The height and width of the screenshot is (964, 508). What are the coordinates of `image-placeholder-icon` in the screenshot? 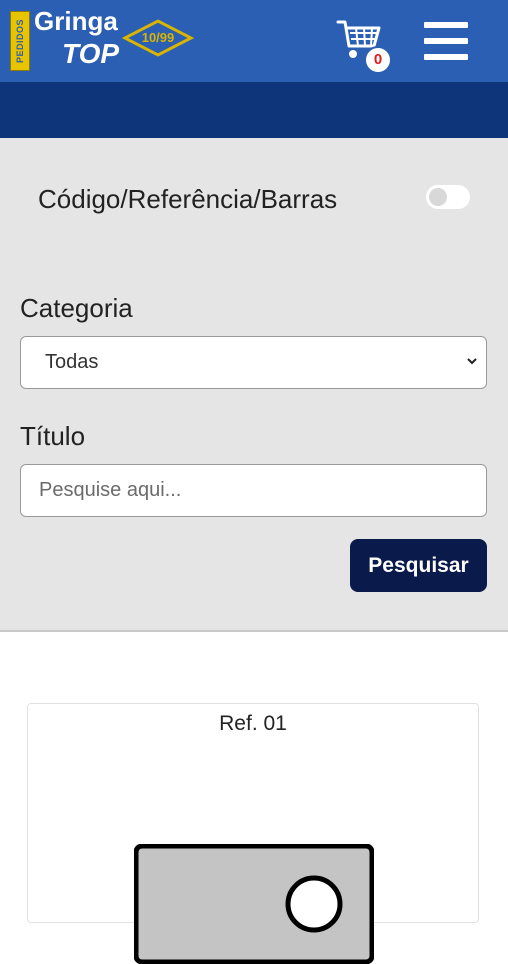 It's located at (254, 904).